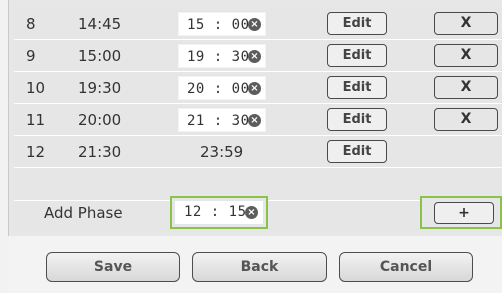  What do you see at coordinates (83, 213) in the screenshot?
I see `add-phase-label: Add Phase` at bounding box center [83, 213].